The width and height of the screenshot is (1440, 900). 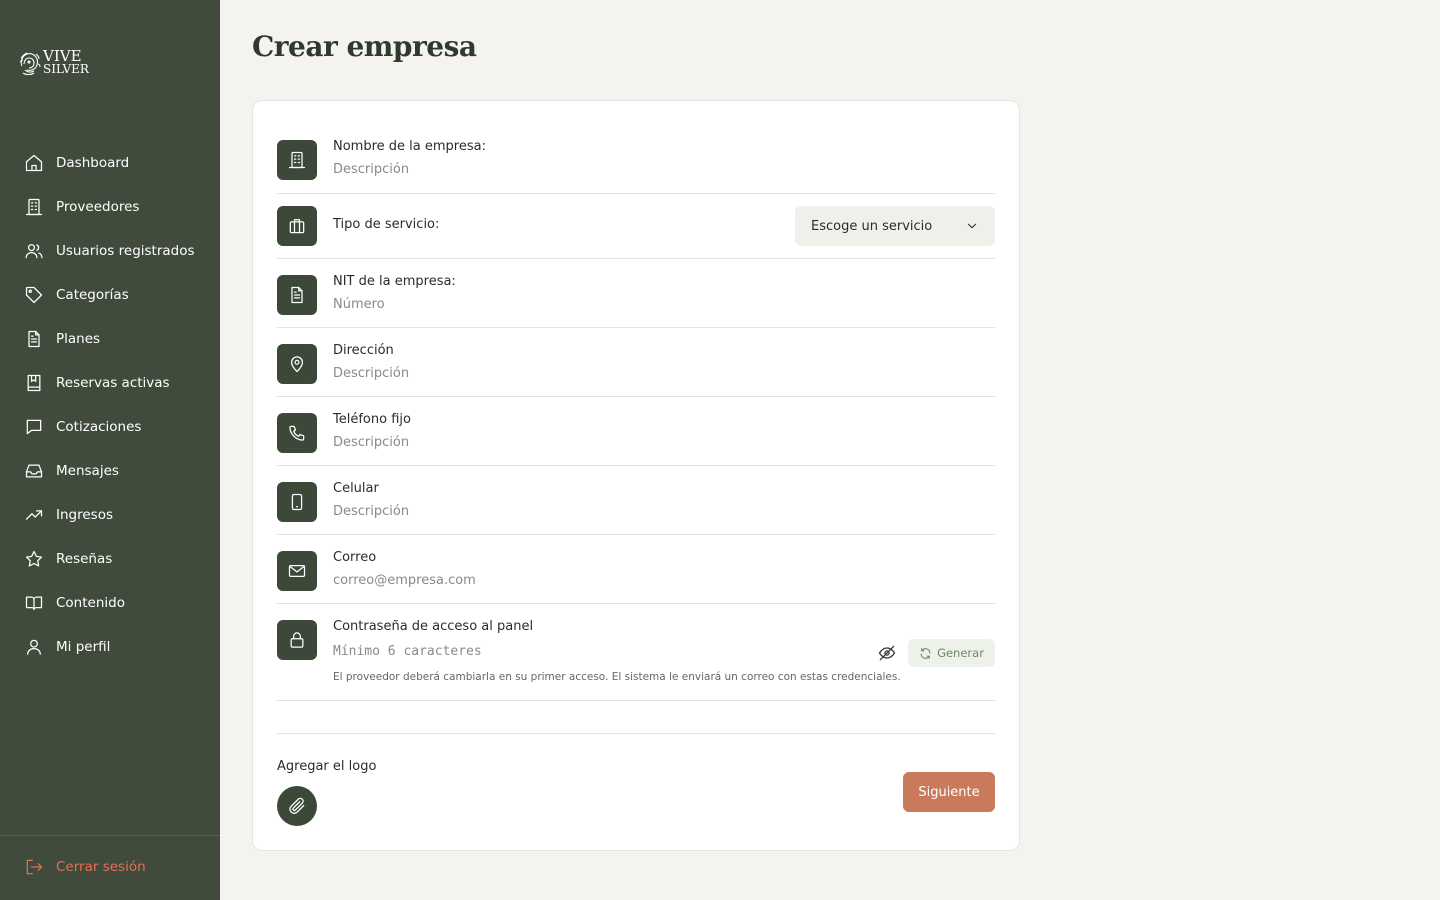 What do you see at coordinates (110, 835) in the screenshot?
I see `sidebar-divider` at bounding box center [110, 835].